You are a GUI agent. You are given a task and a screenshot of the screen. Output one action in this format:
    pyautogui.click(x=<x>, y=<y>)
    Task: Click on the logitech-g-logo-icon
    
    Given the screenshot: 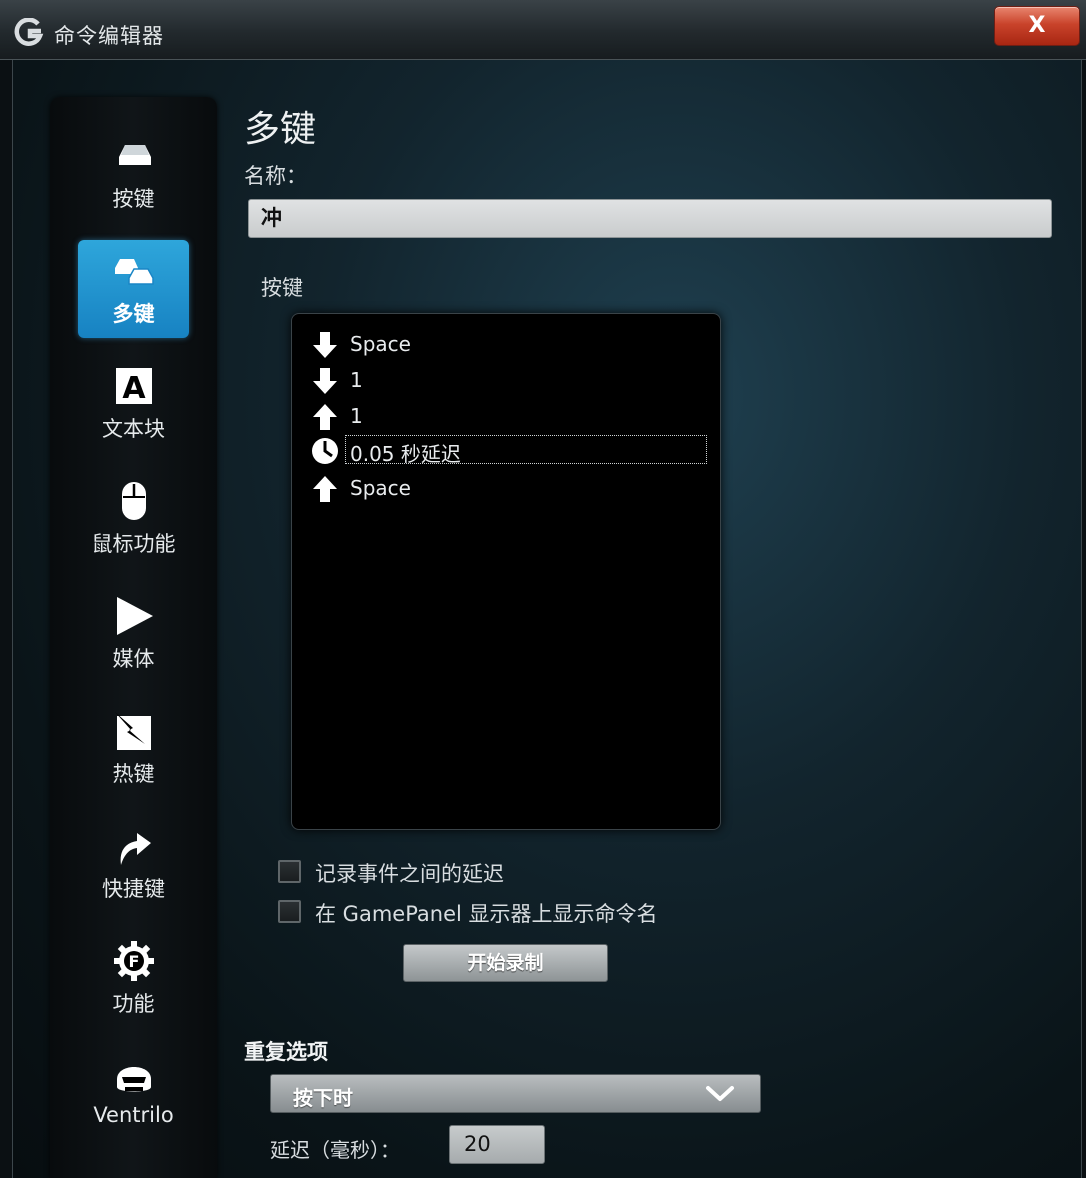 What is the action you would take?
    pyautogui.click(x=29, y=32)
    